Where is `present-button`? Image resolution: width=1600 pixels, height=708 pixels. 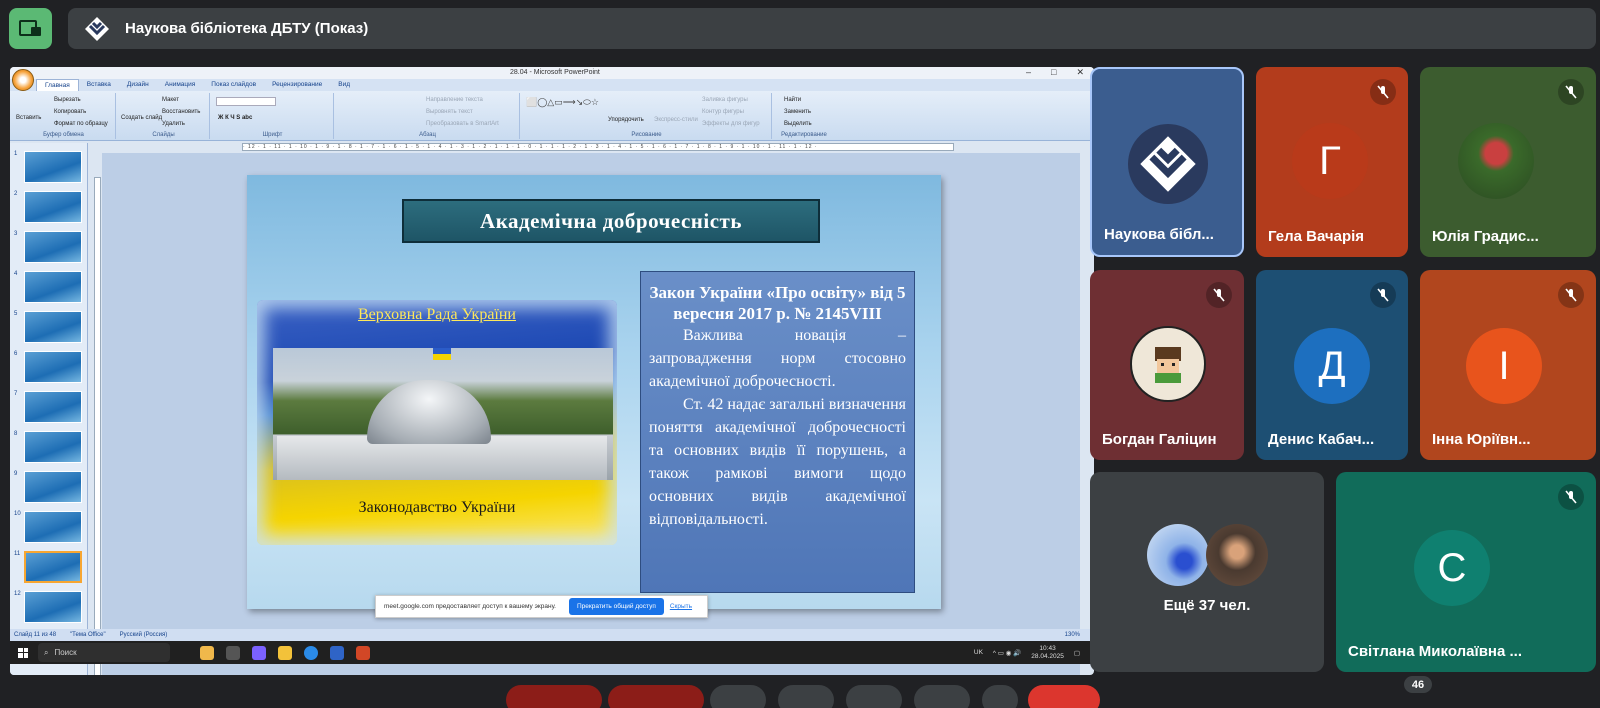
present-button is located at coordinates (874, 696).